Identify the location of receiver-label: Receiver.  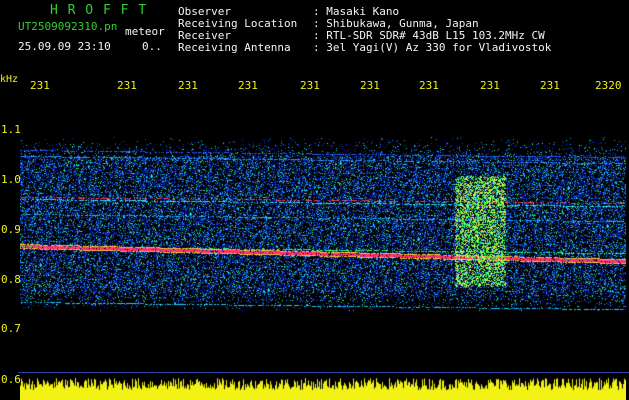
(204, 35).